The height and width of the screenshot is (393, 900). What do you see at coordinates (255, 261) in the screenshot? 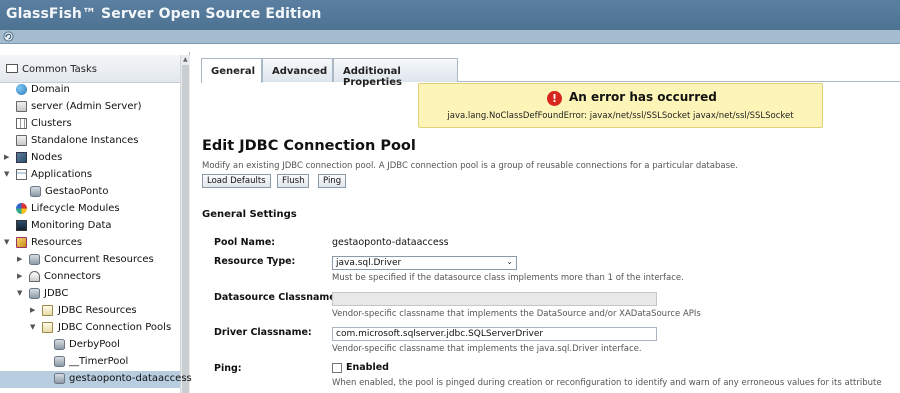
I see `resource-type-label: Resource Type:` at bounding box center [255, 261].